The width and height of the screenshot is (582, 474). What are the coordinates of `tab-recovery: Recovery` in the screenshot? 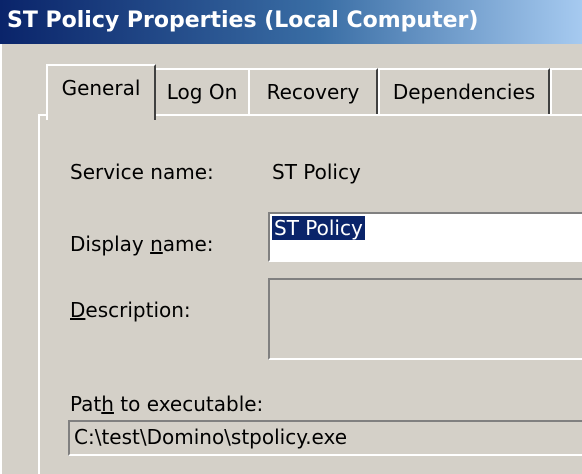 It's located at (313, 91).